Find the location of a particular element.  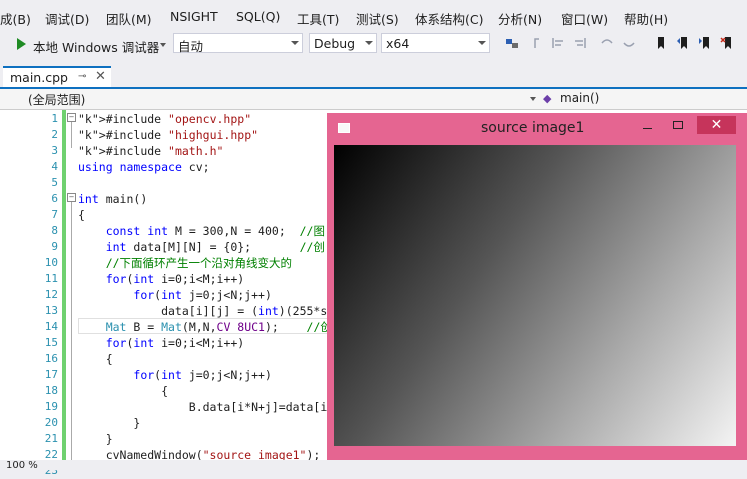

line-number: 5 is located at coordinates (54, 182).